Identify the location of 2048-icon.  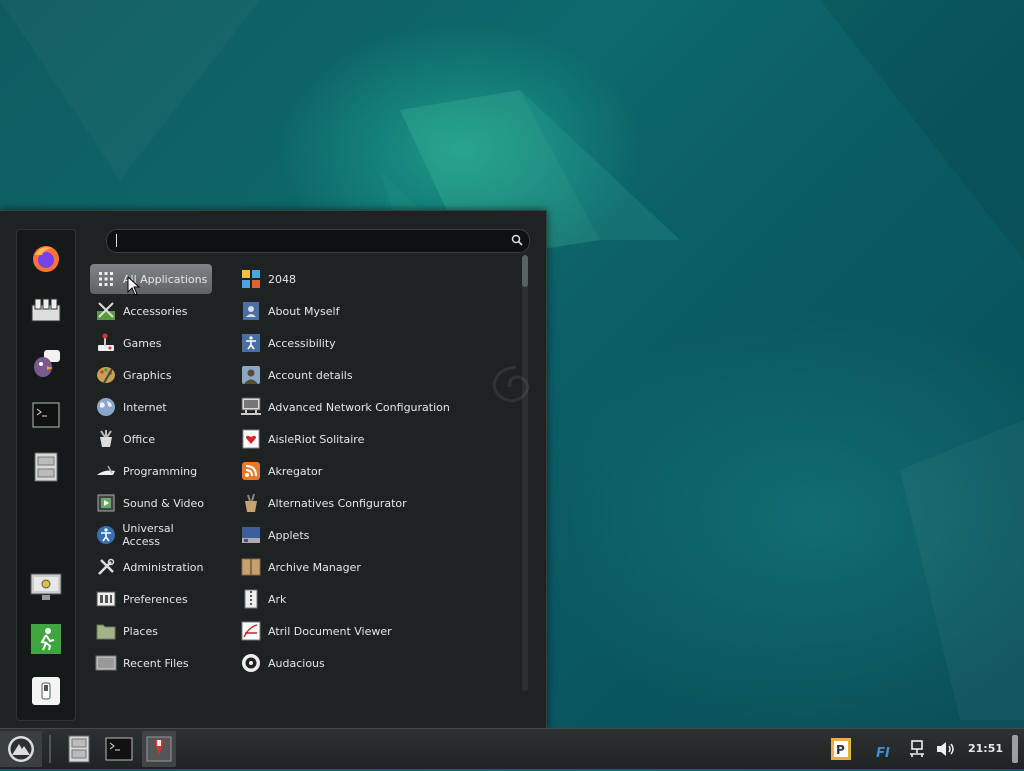
(251, 279).